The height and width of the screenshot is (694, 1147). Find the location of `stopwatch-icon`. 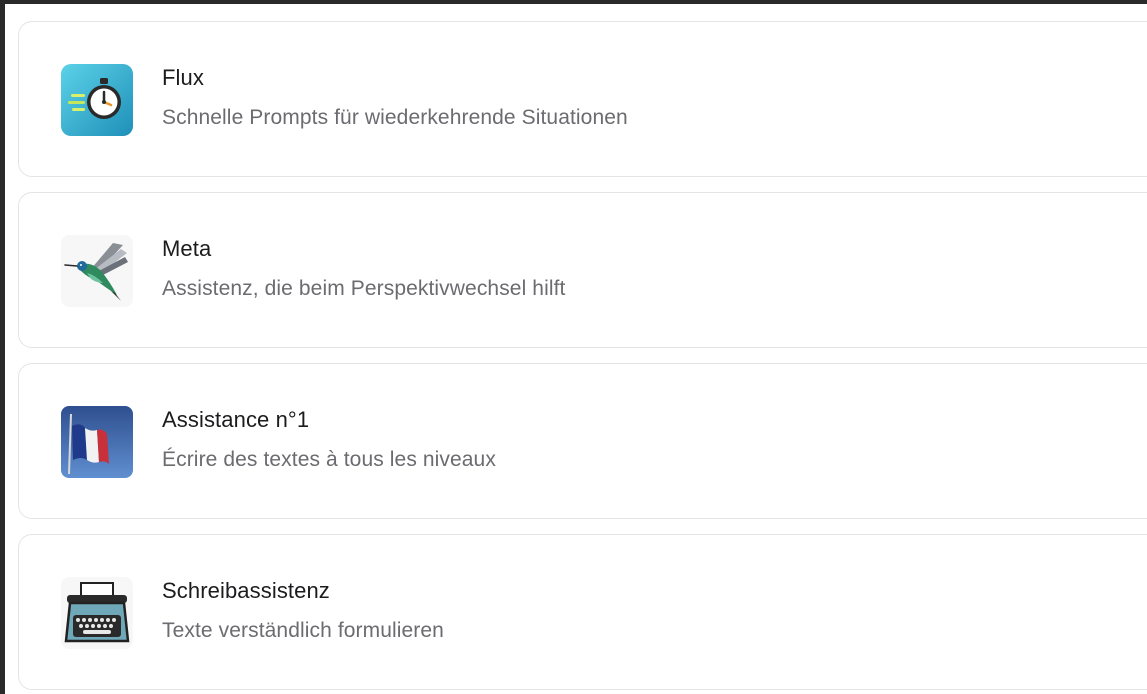

stopwatch-icon is located at coordinates (97, 100).